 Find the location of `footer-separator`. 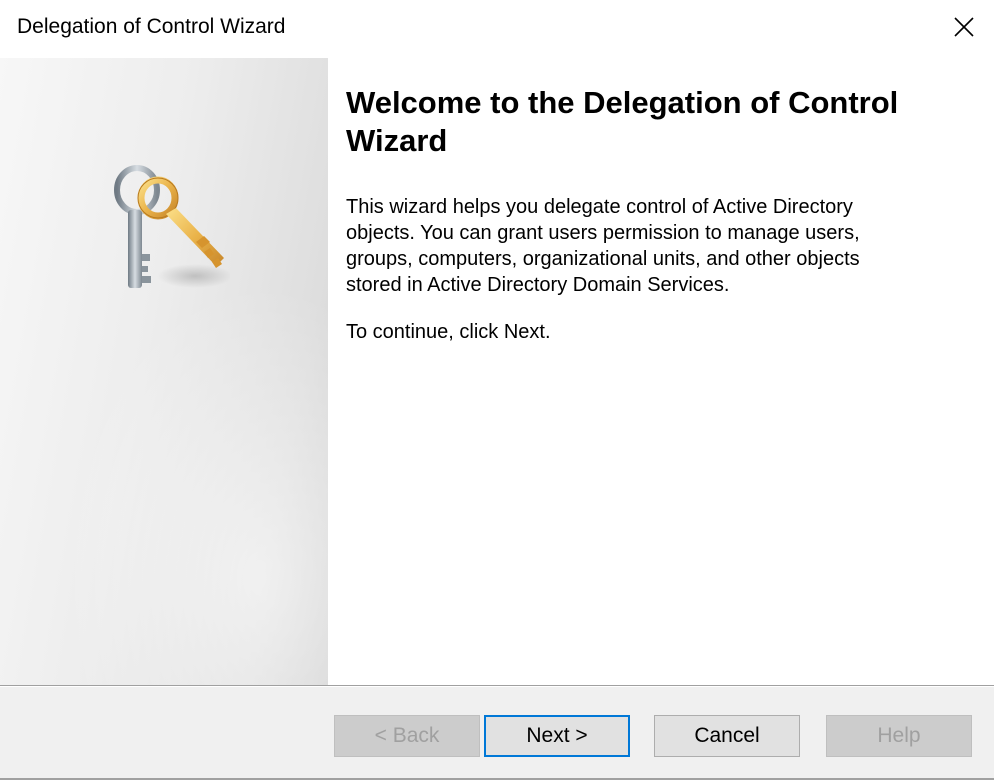

footer-separator is located at coordinates (497, 686).